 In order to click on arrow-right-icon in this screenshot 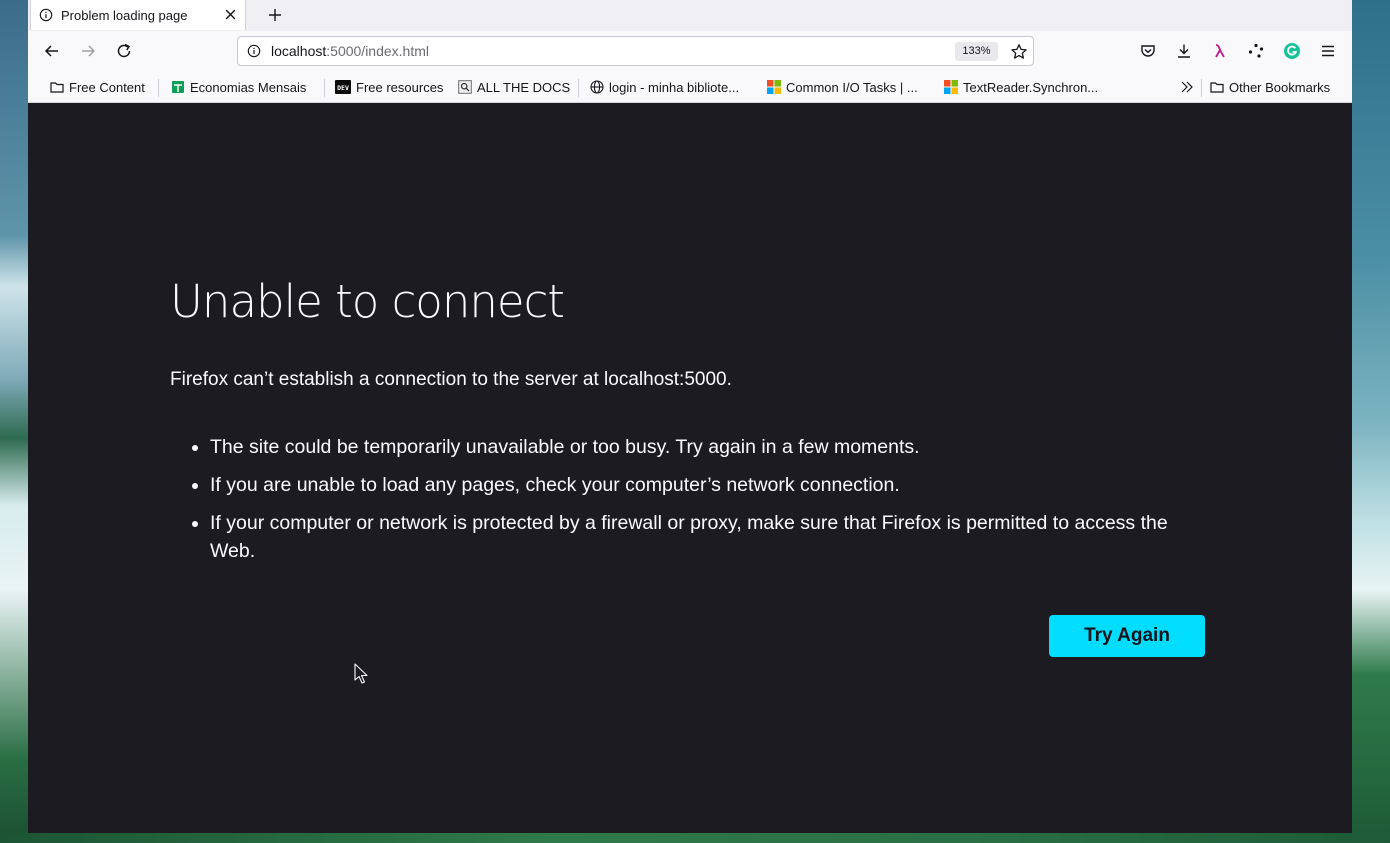, I will do `click(89, 51)`.